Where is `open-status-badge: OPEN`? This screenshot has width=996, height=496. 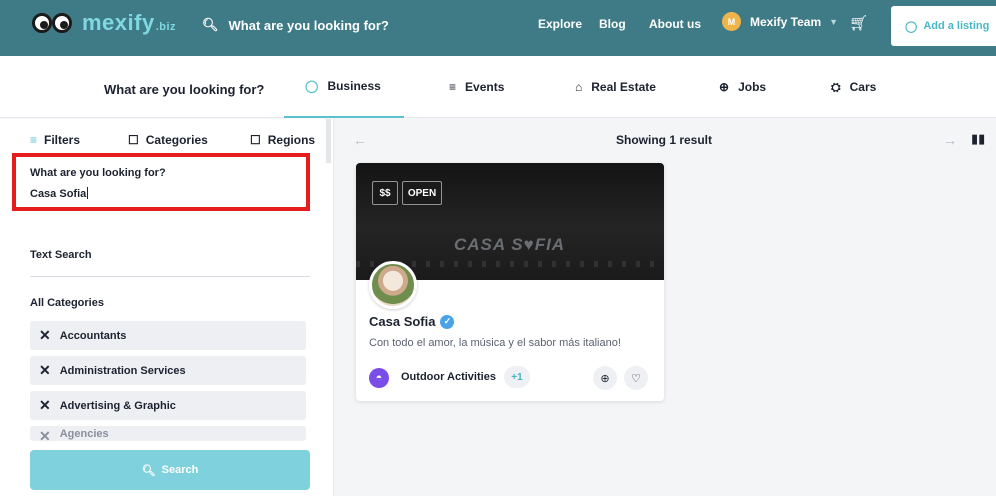 open-status-badge: OPEN is located at coordinates (422, 193).